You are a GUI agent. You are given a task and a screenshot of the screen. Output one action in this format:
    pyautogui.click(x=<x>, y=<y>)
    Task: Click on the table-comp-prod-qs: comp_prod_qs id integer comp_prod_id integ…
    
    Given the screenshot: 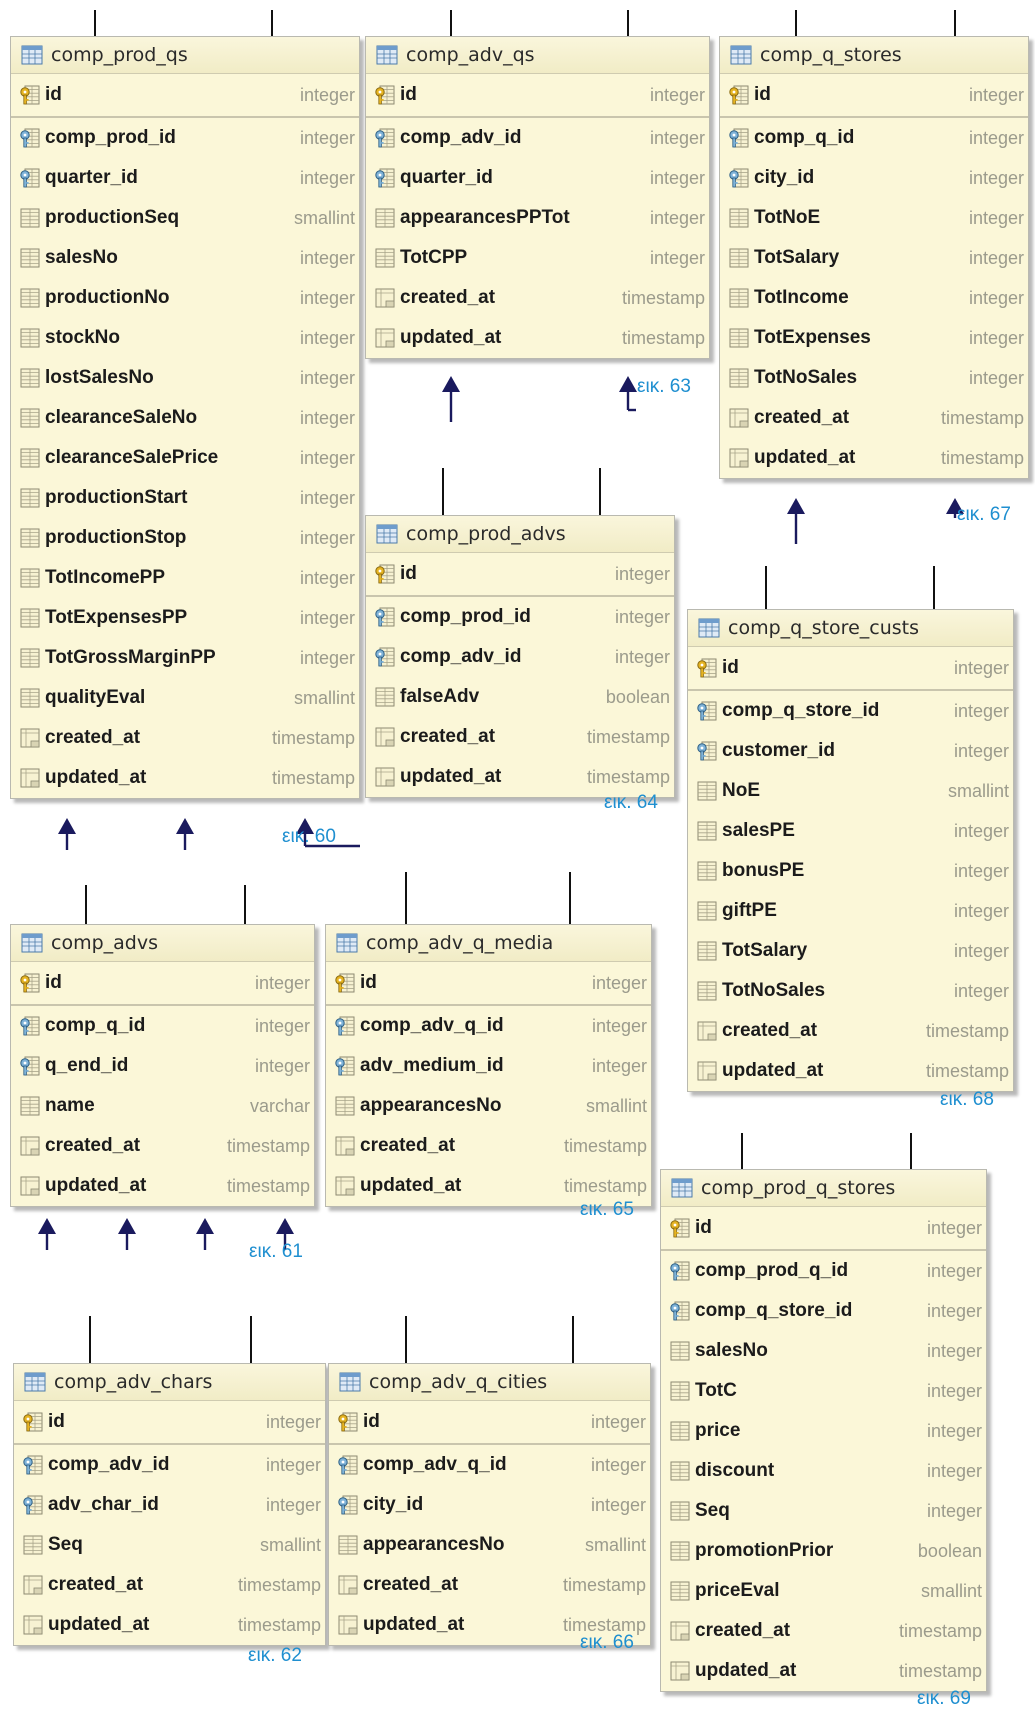 What is the action you would take?
    pyautogui.click(x=185, y=417)
    